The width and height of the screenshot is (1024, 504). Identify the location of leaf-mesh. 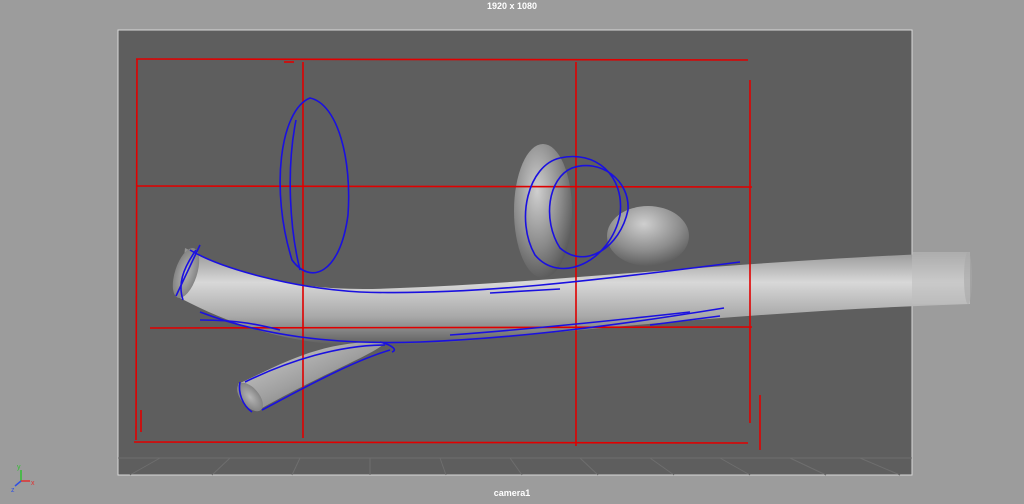
(543, 211).